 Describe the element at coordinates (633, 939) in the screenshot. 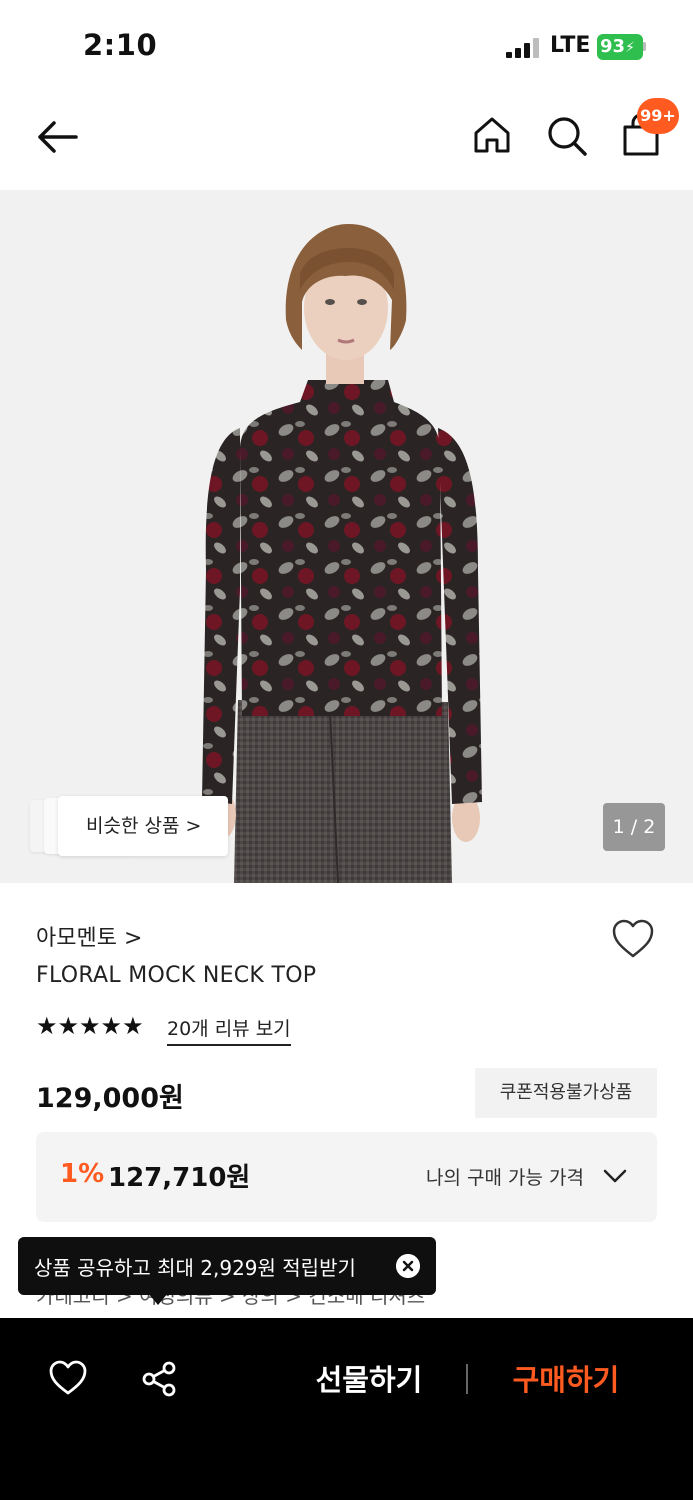

I see `heart-icon` at that location.